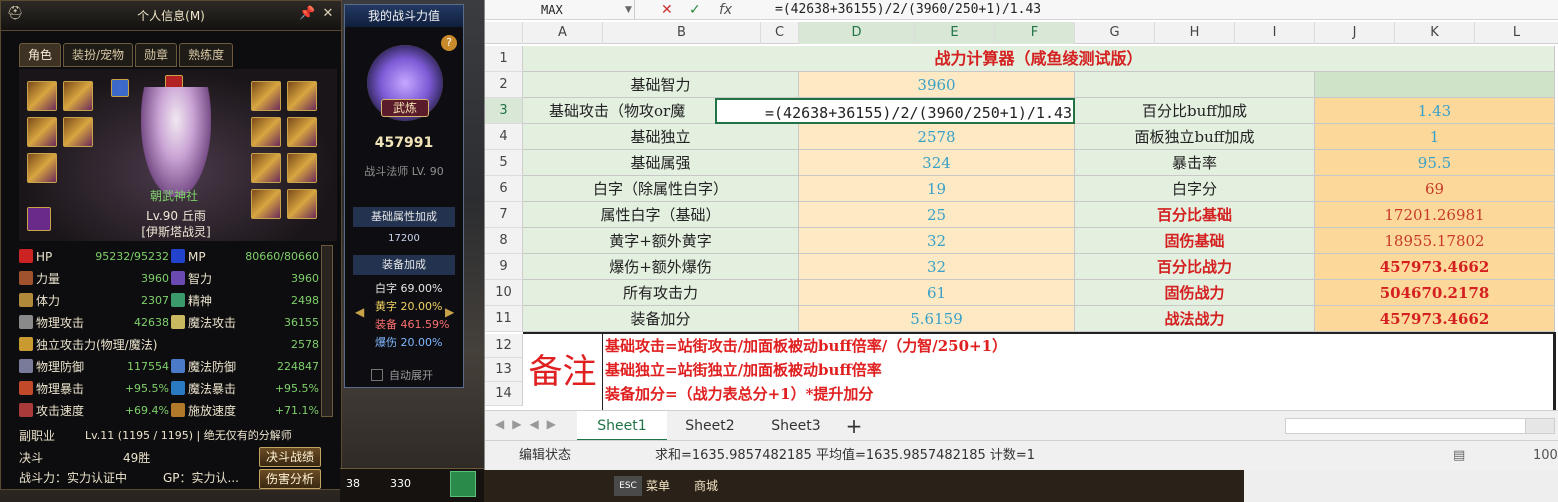 This screenshot has height=502, width=1558. What do you see at coordinates (529, 424) in the screenshot?
I see `sheet-nav-arrows-icon: ◀▶◀▶` at bounding box center [529, 424].